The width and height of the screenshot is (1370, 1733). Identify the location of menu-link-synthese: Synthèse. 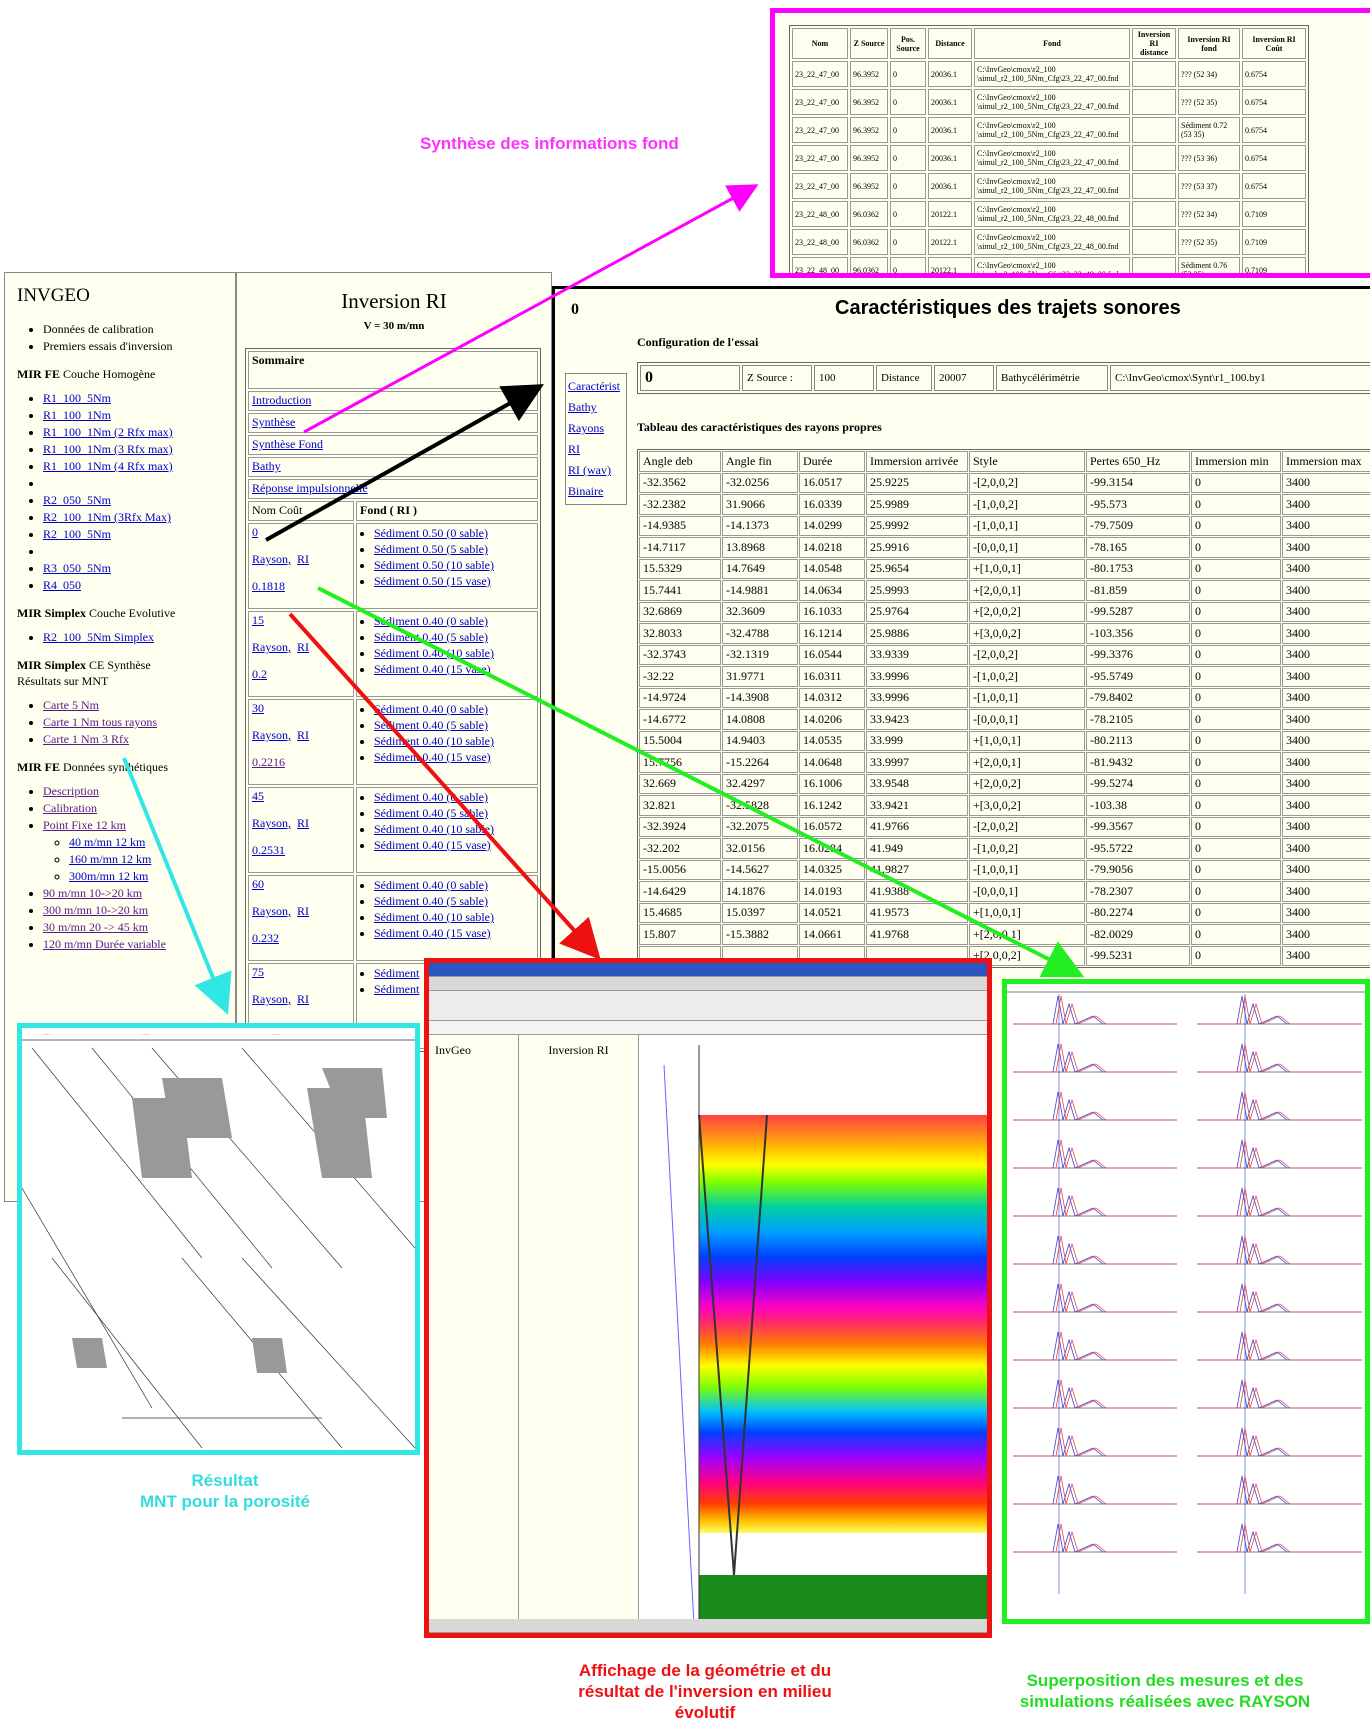
(273, 422).